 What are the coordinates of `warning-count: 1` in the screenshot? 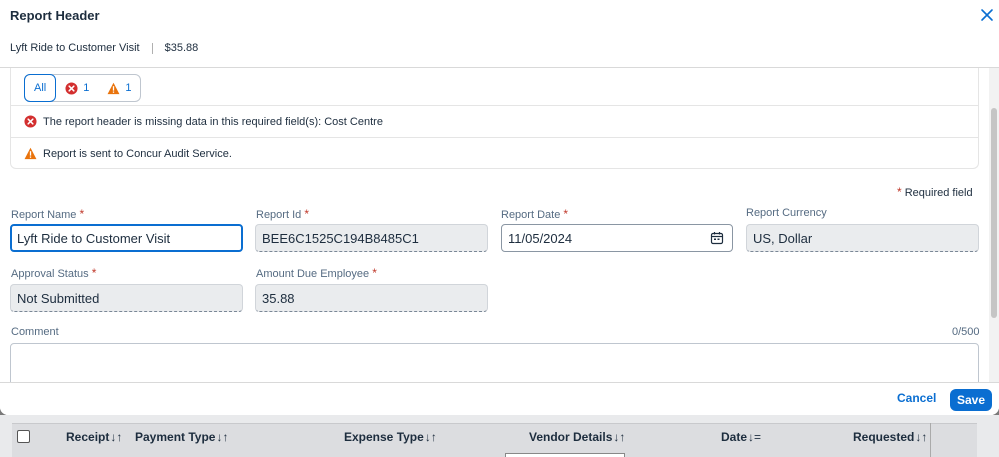 It's located at (128, 88).